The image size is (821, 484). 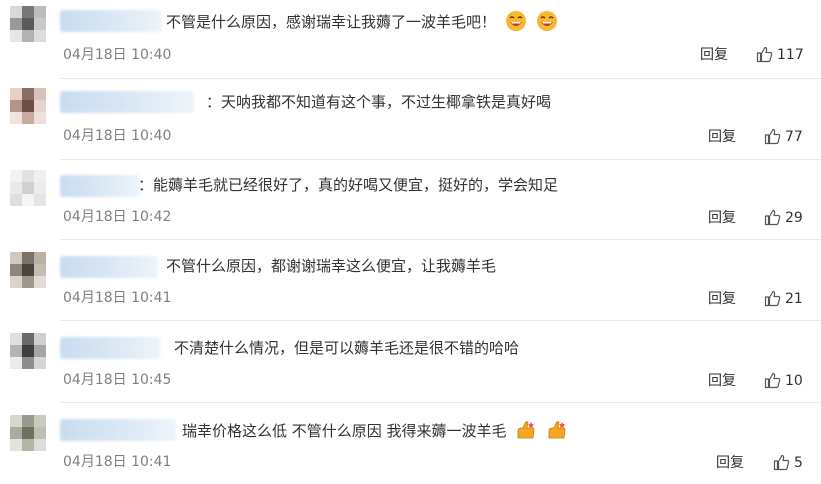 What do you see at coordinates (783, 298) in the screenshot?
I see `like-button: 21` at bounding box center [783, 298].